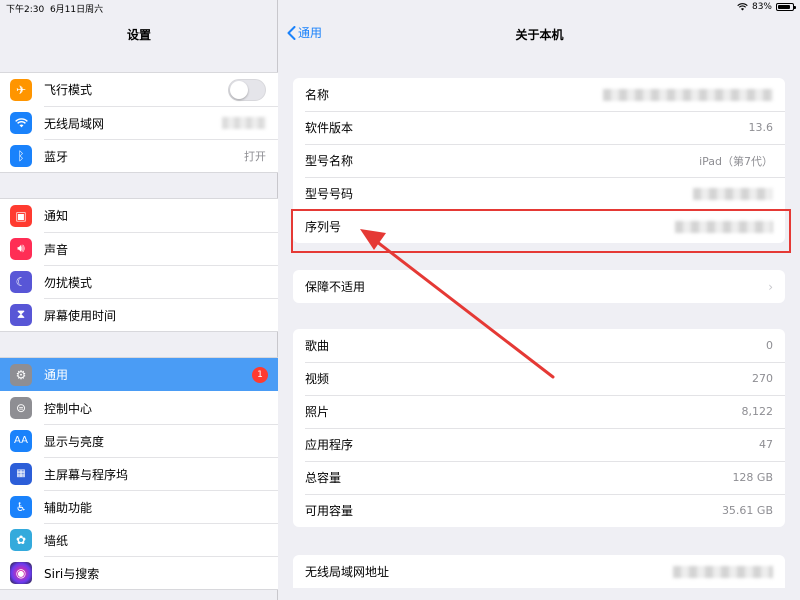 The image size is (800, 600). I want to click on battery-icon, so click(786, 7).